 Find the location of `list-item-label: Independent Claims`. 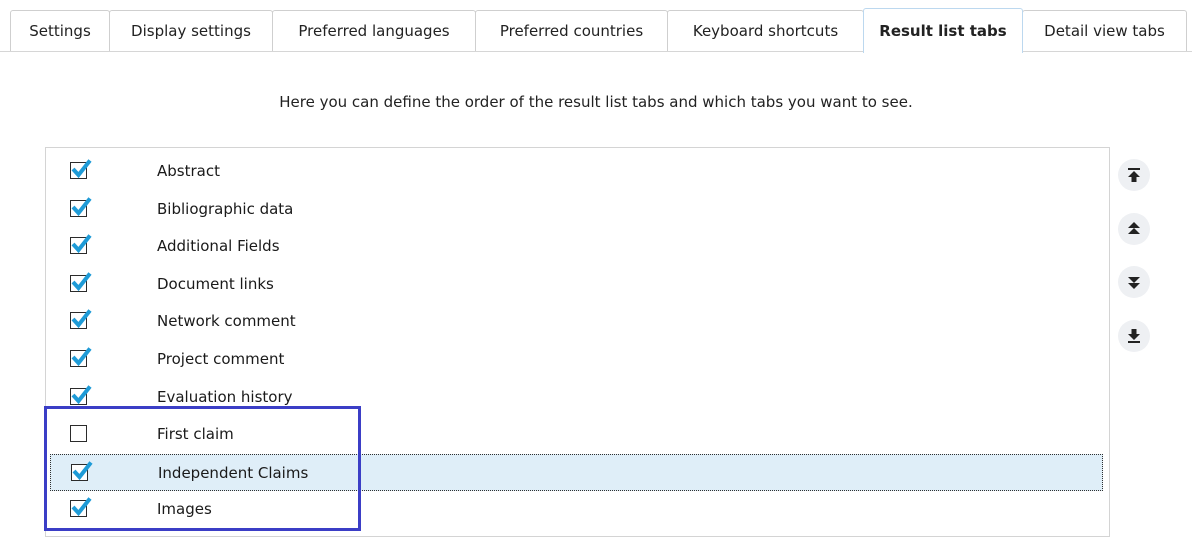

list-item-label: Independent Claims is located at coordinates (233, 472).